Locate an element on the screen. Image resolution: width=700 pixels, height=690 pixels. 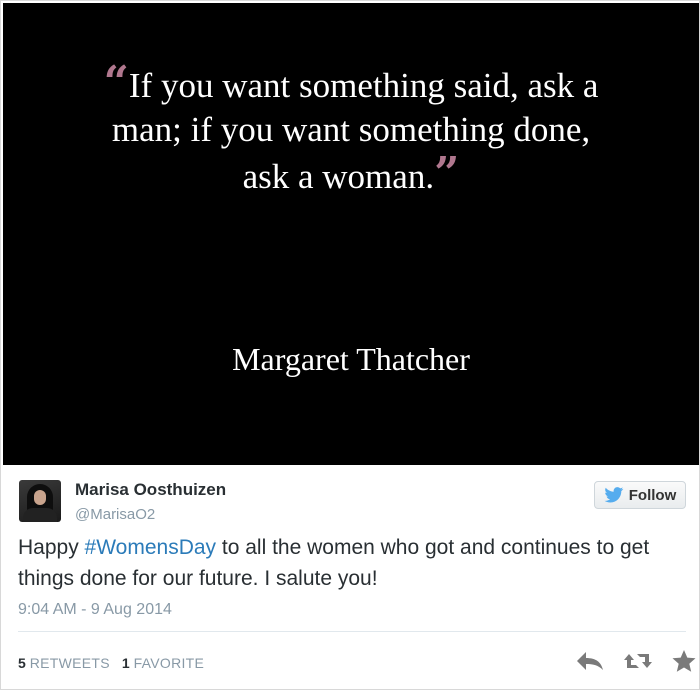
follow-button: Follow is located at coordinates (640, 495).